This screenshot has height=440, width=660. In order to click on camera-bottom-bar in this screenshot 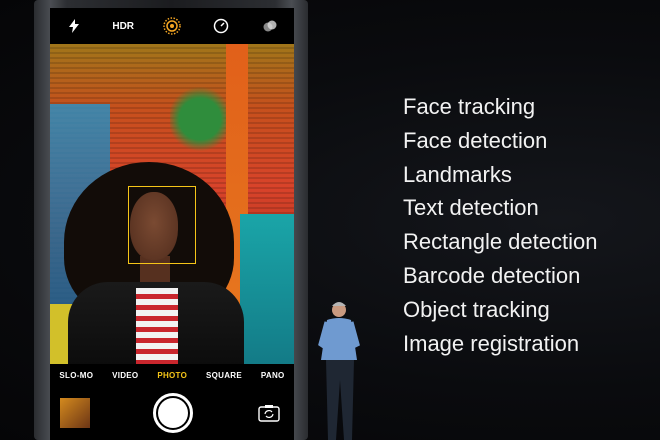, I will do `click(172, 413)`.